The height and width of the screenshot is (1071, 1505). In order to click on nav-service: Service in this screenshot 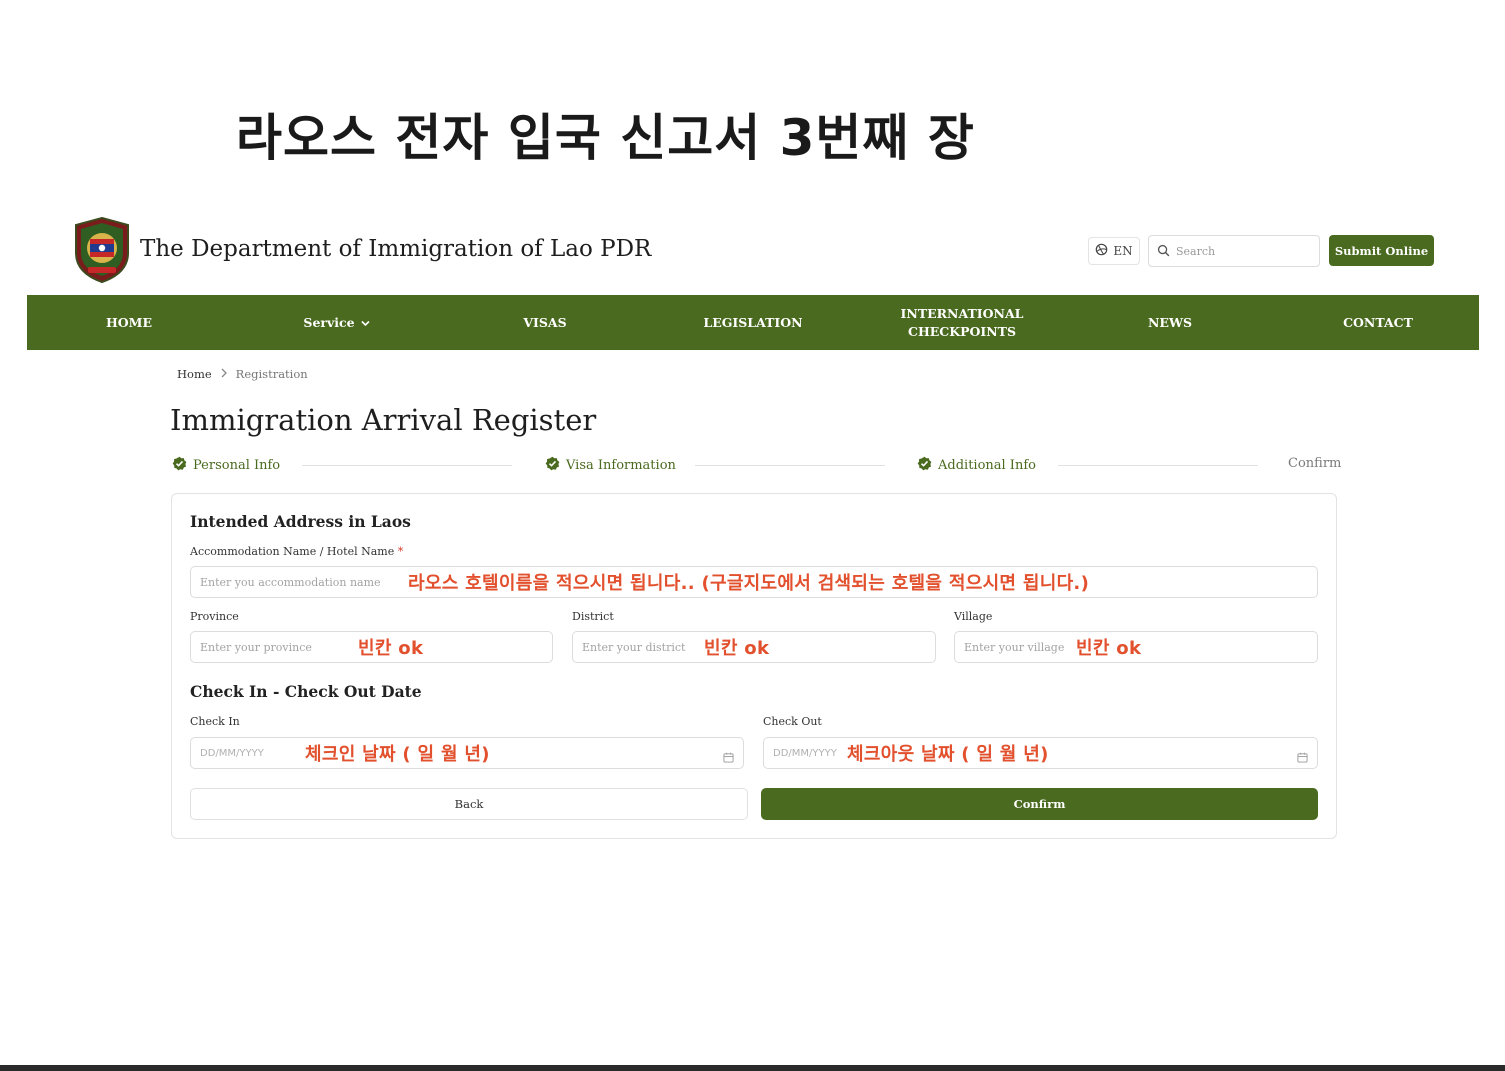, I will do `click(336, 322)`.